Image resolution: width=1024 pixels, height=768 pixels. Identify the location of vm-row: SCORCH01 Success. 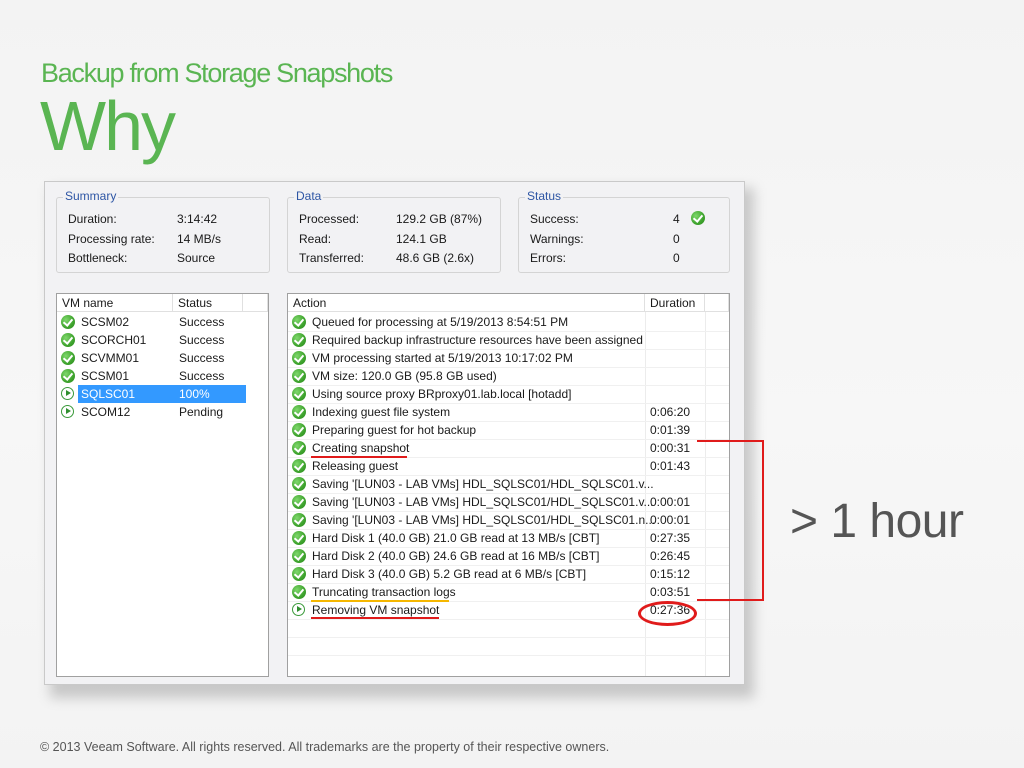
(150, 340).